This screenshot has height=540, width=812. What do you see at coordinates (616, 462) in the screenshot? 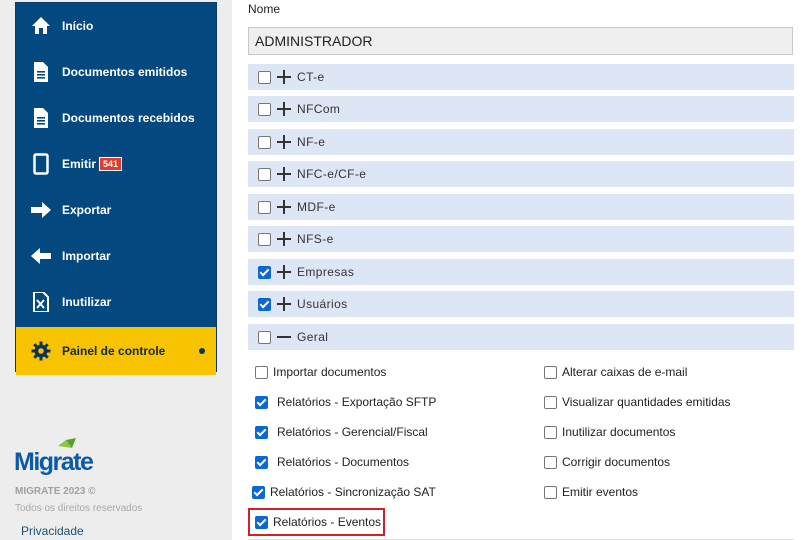
I see `permission-label: Corrigir documentos` at bounding box center [616, 462].